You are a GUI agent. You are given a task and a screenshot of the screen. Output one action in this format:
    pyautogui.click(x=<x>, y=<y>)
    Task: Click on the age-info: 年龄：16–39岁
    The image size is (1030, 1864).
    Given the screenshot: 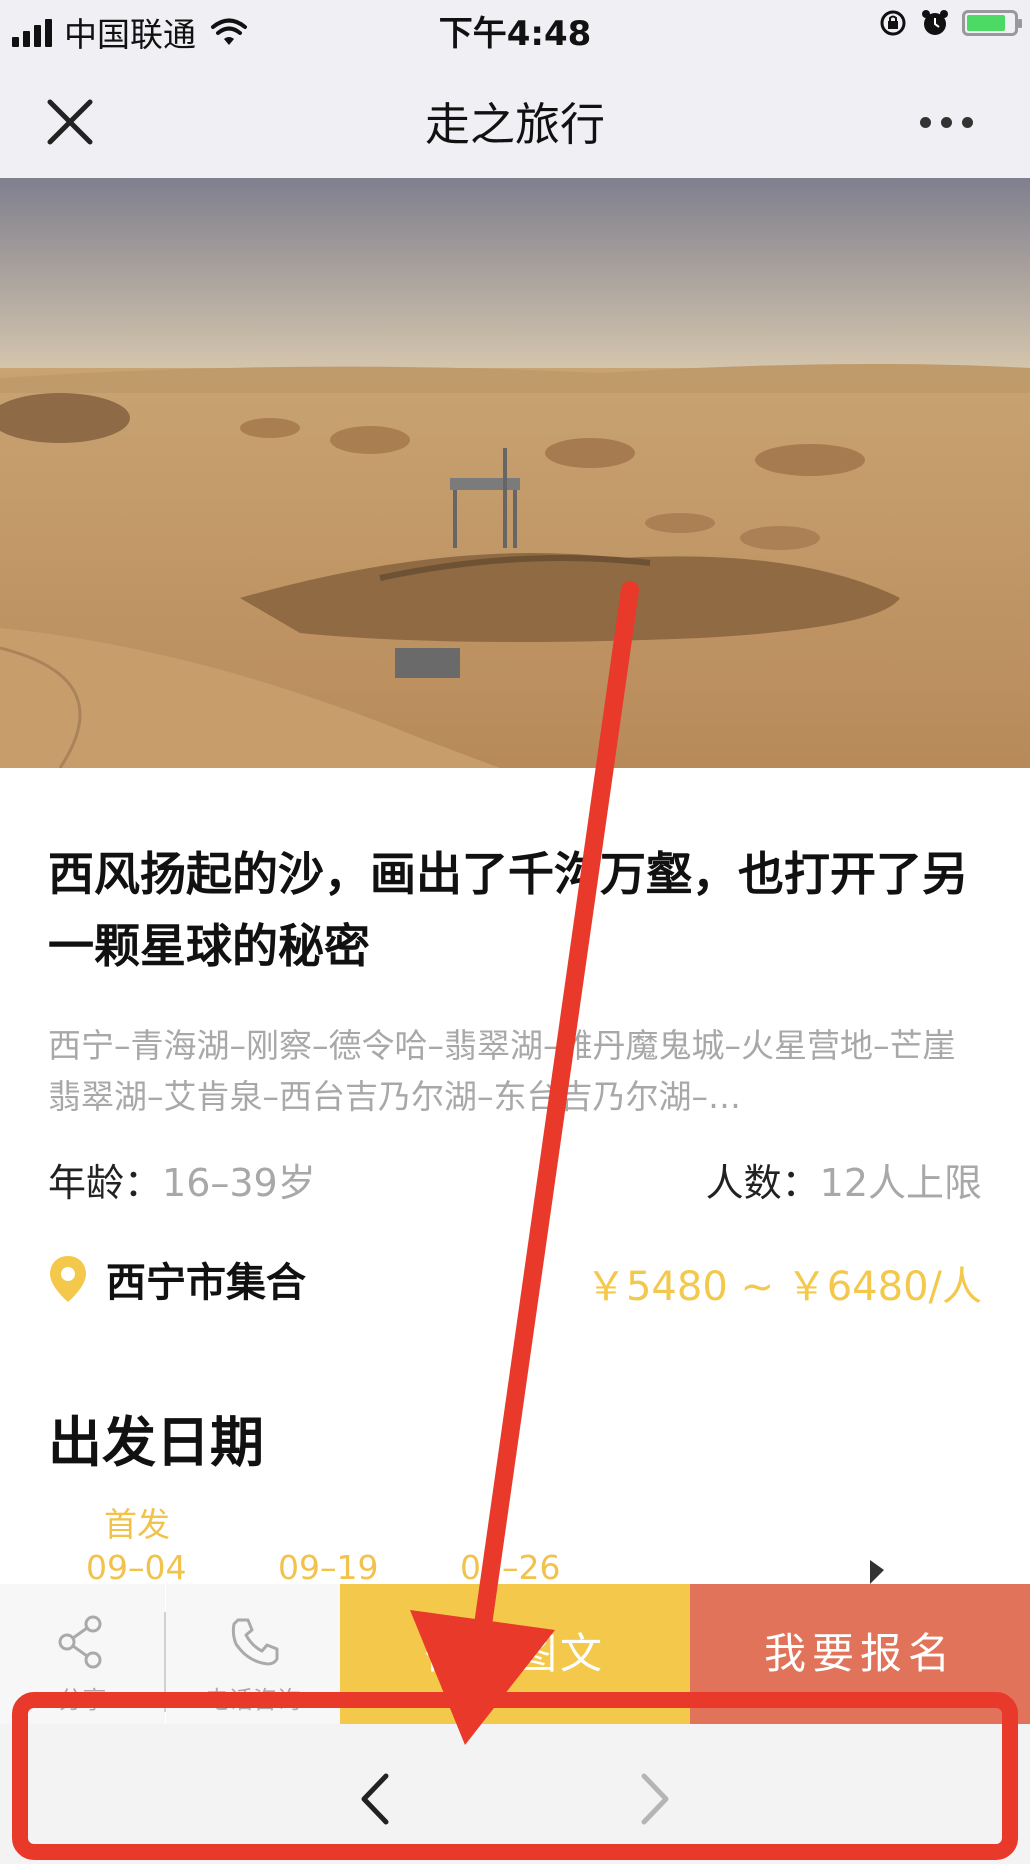 What is the action you would take?
    pyautogui.click(x=182, y=1179)
    